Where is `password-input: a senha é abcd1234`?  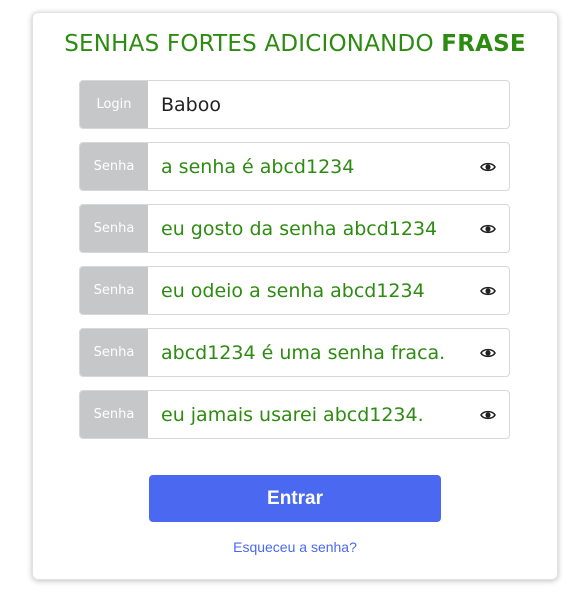
password-input: a senha é abcd1234 is located at coordinates (257, 166).